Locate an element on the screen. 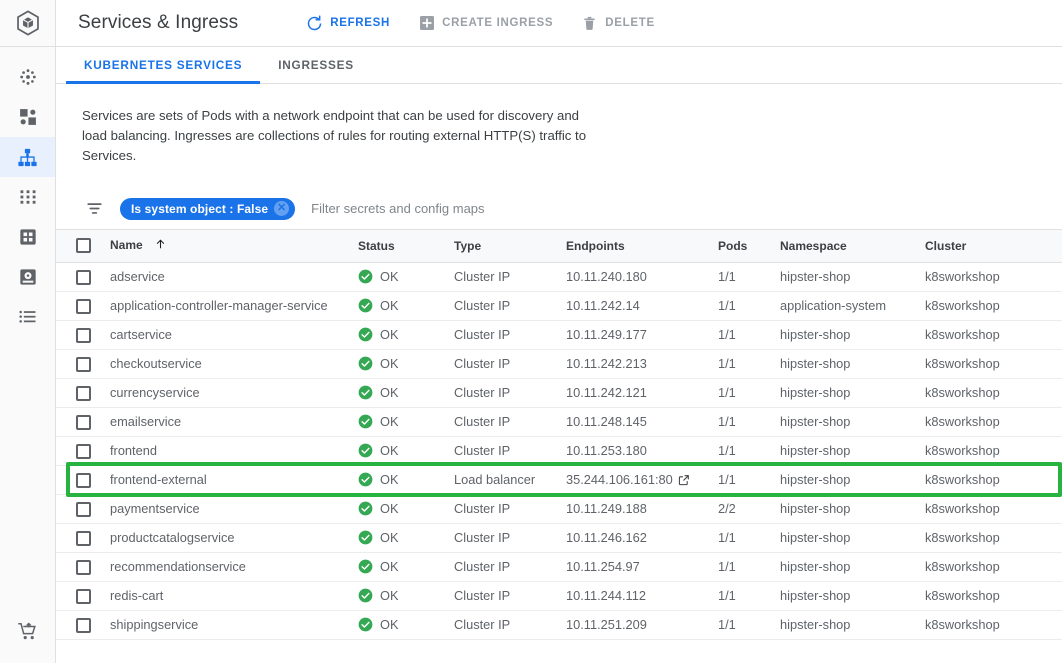  select-all-checkbox is located at coordinates (83, 246).